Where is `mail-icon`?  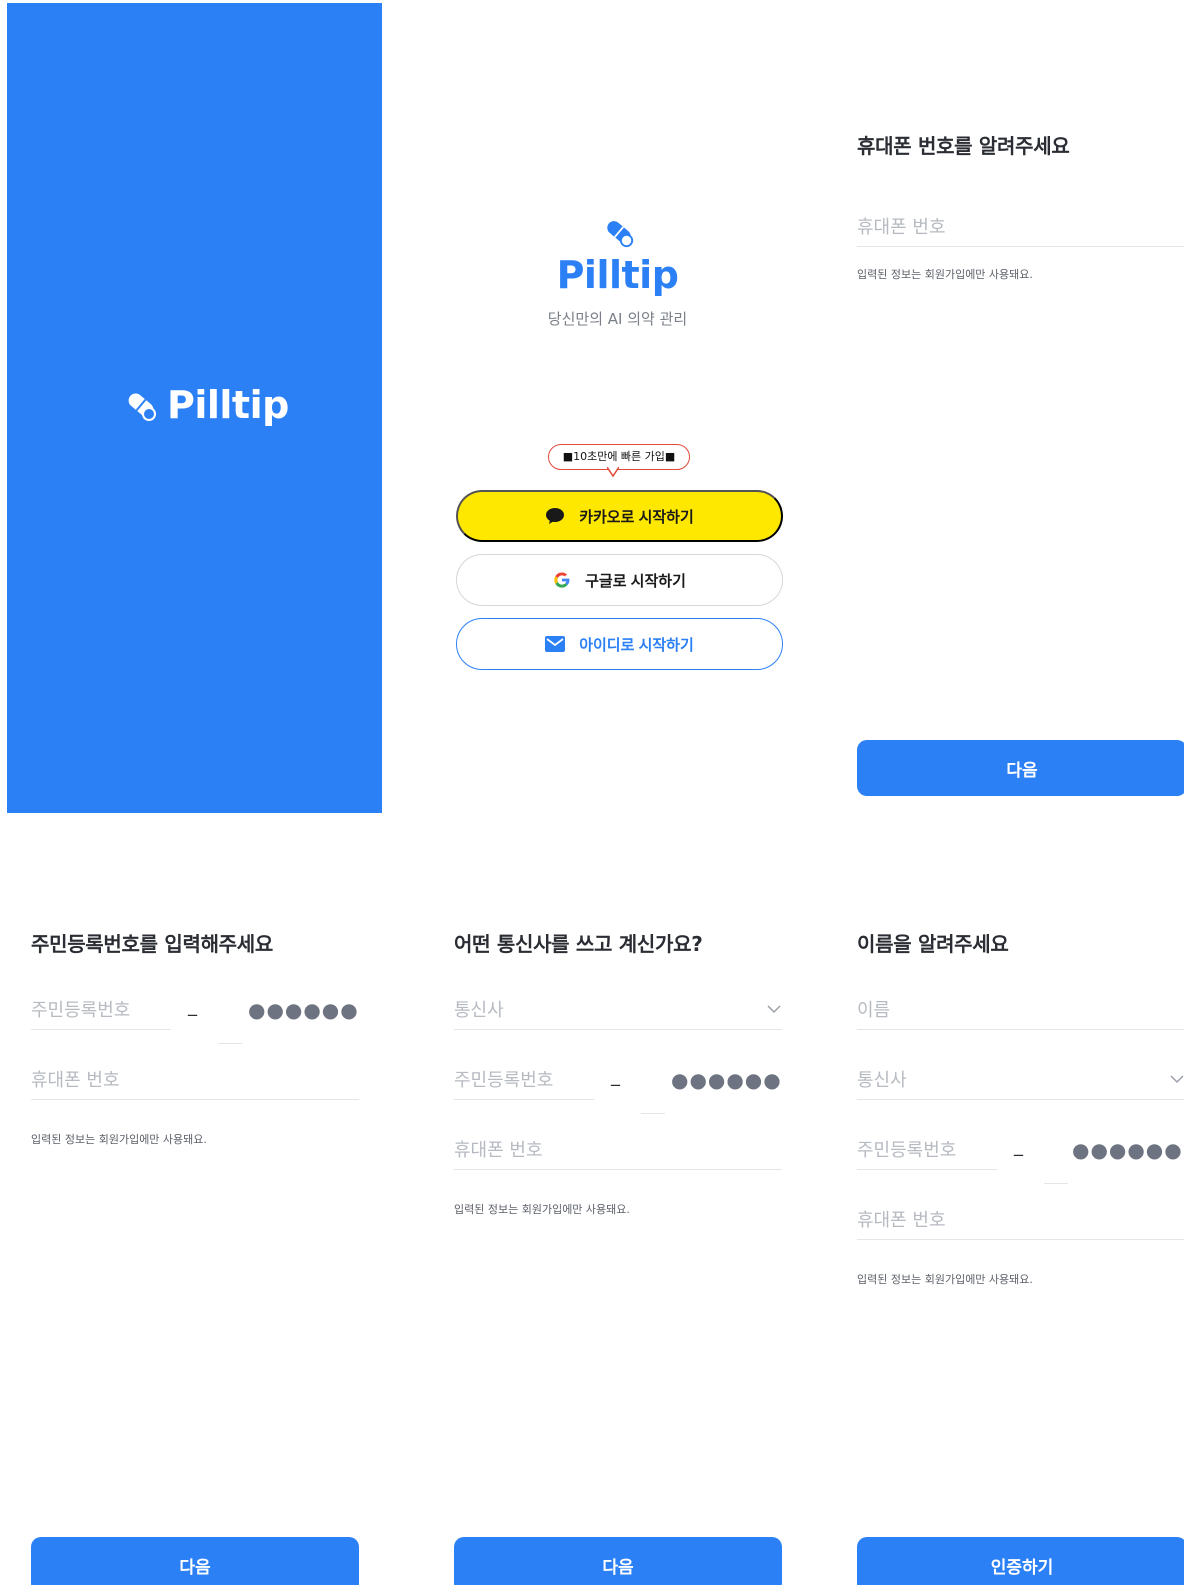
mail-icon is located at coordinates (555, 644).